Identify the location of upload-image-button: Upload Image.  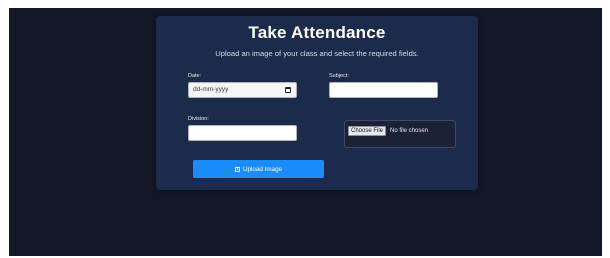
(258, 169).